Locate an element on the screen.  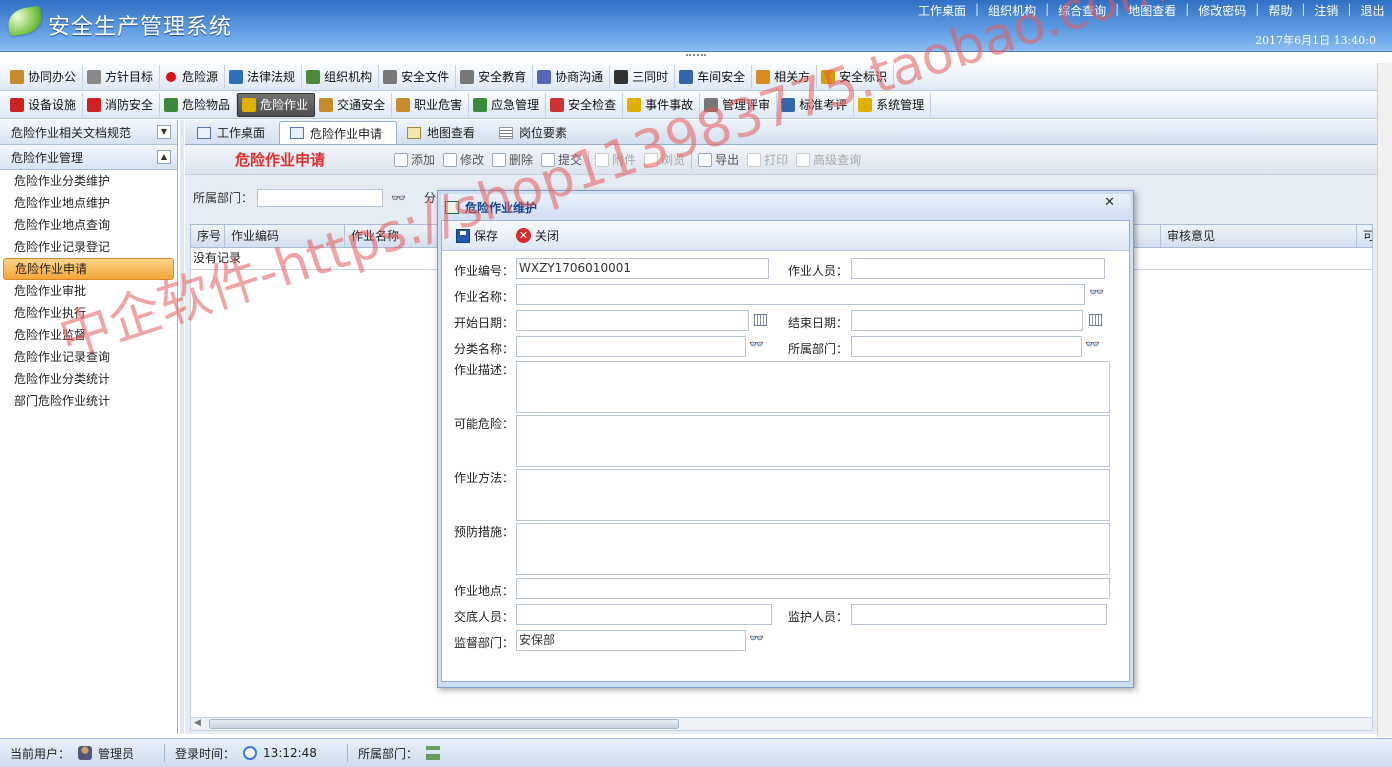
sidebar-item: 危险作业记录登记 is located at coordinates (88, 247).